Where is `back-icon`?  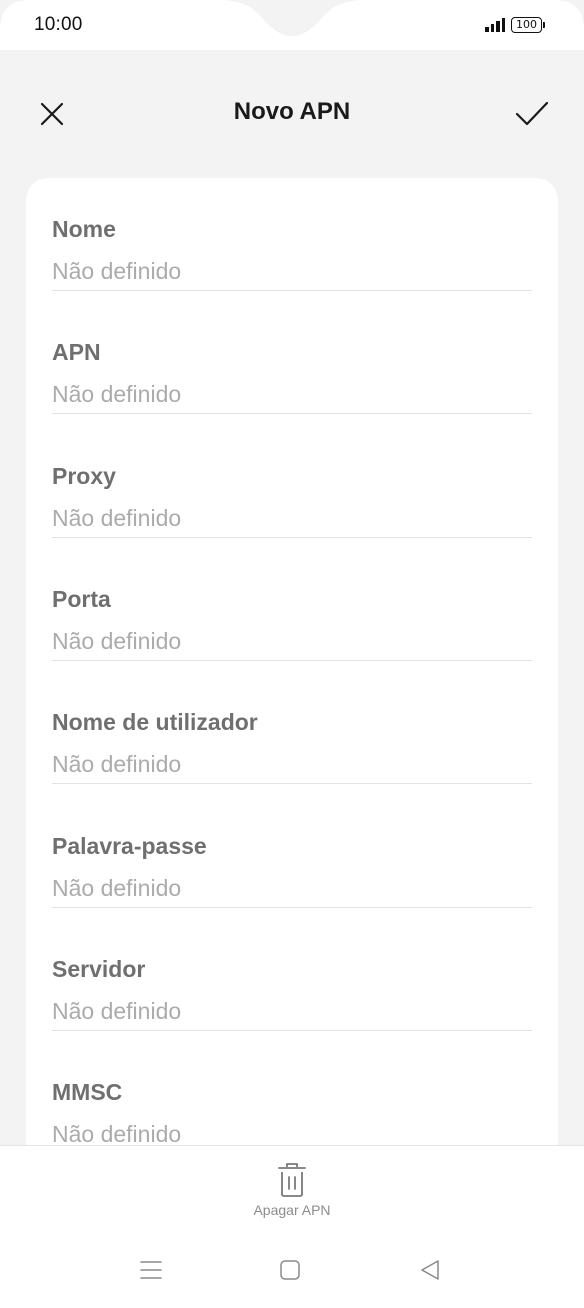 back-icon is located at coordinates (430, 1270).